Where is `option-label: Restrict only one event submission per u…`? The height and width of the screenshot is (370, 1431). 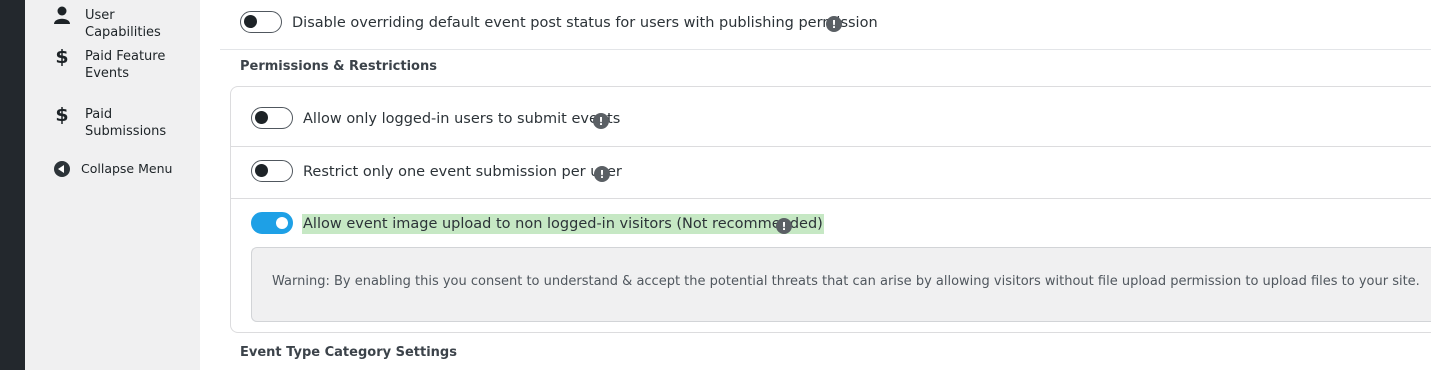 option-label: Restrict only one event submission per u… is located at coordinates (462, 172).